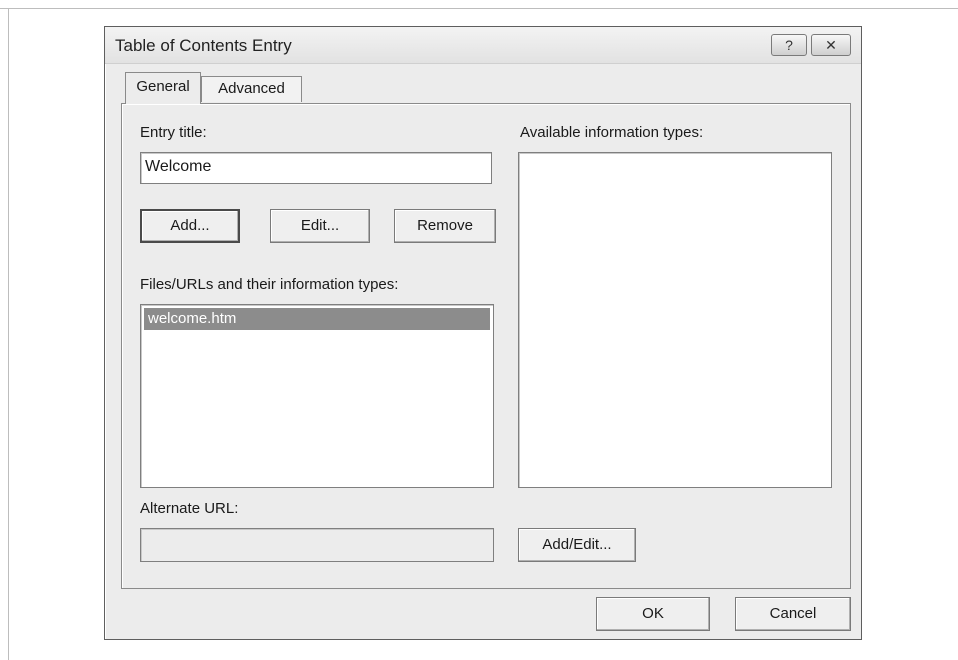 The height and width of the screenshot is (660, 958). What do you see at coordinates (483, 45) in the screenshot?
I see `title-bar: Table of Contents Entry ? ✕` at bounding box center [483, 45].